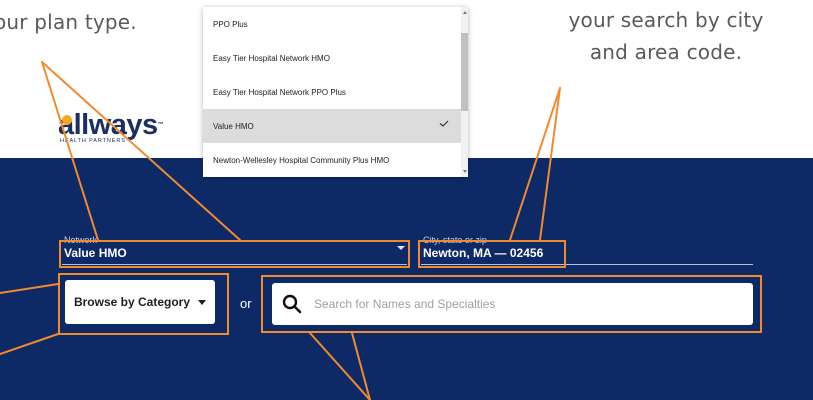 The width and height of the screenshot is (813, 400). What do you see at coordinates (81, 240) in the screenshot?
I see `network-label: Network` at bounding box center [81, 240].